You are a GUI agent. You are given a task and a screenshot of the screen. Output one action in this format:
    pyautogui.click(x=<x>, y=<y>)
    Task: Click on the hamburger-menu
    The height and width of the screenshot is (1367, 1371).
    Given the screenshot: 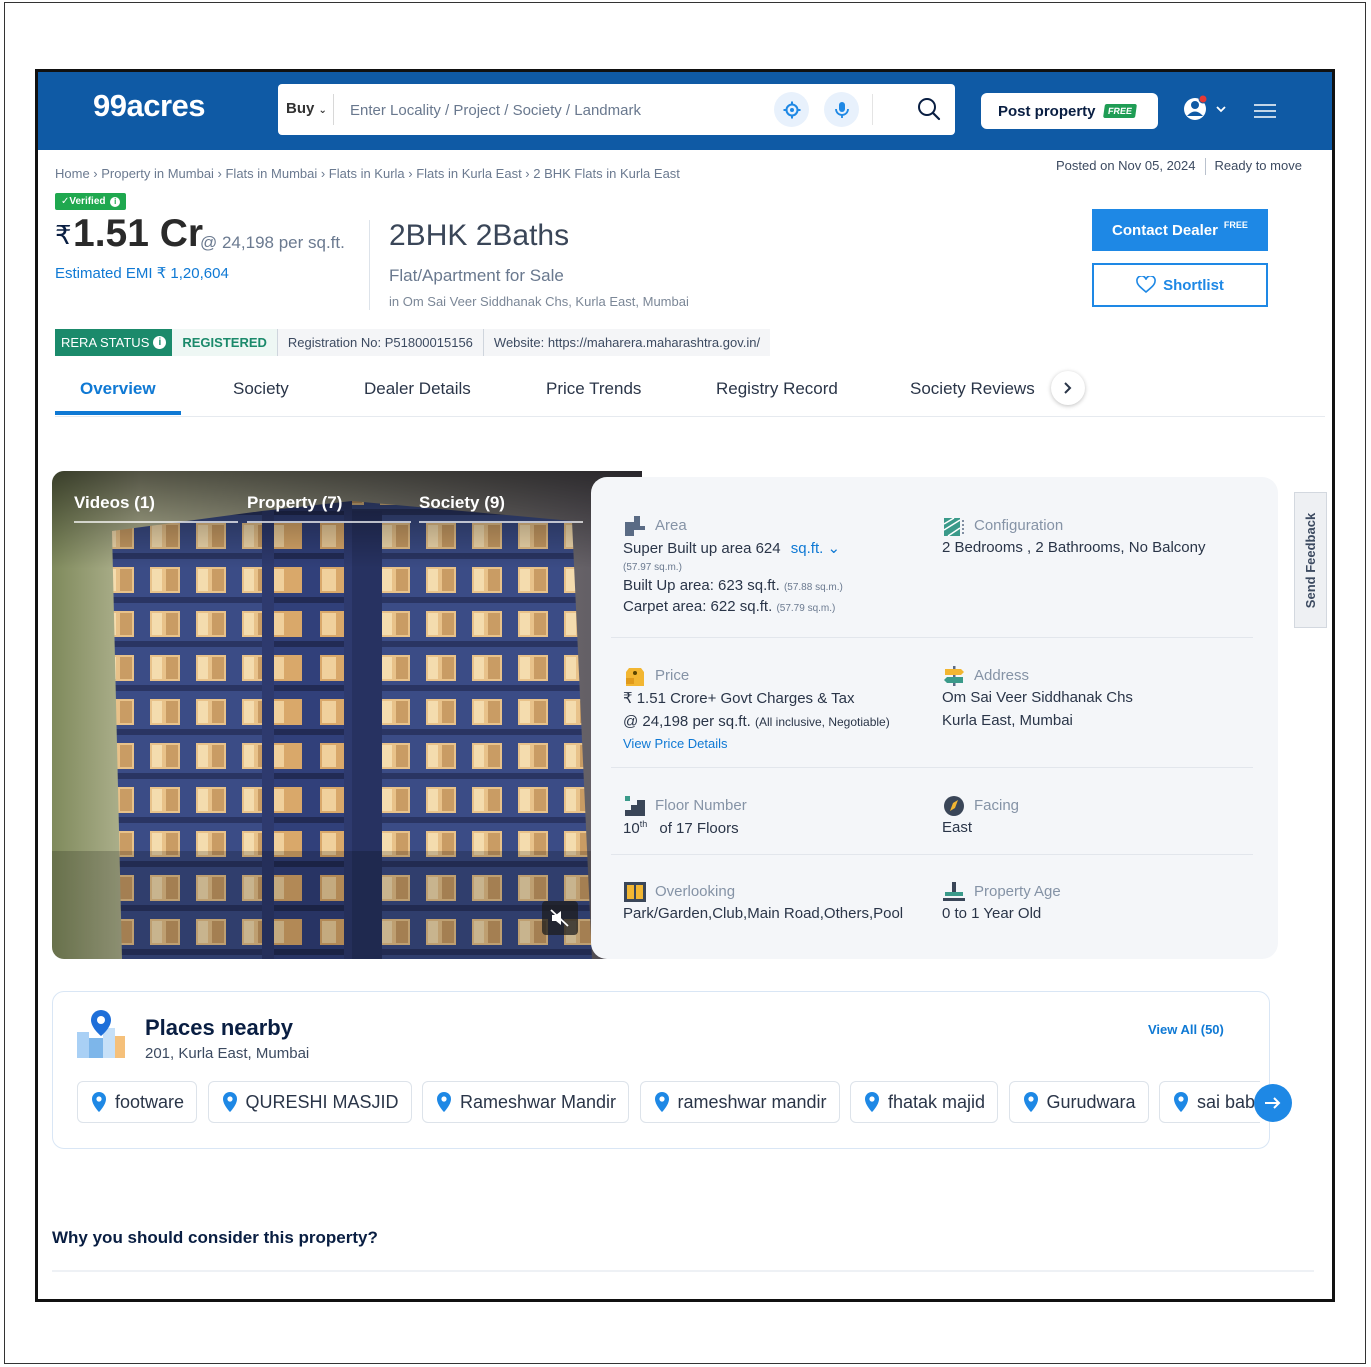 What is the action you would take?
    pyautogui.click(x=1265, y=113)
    